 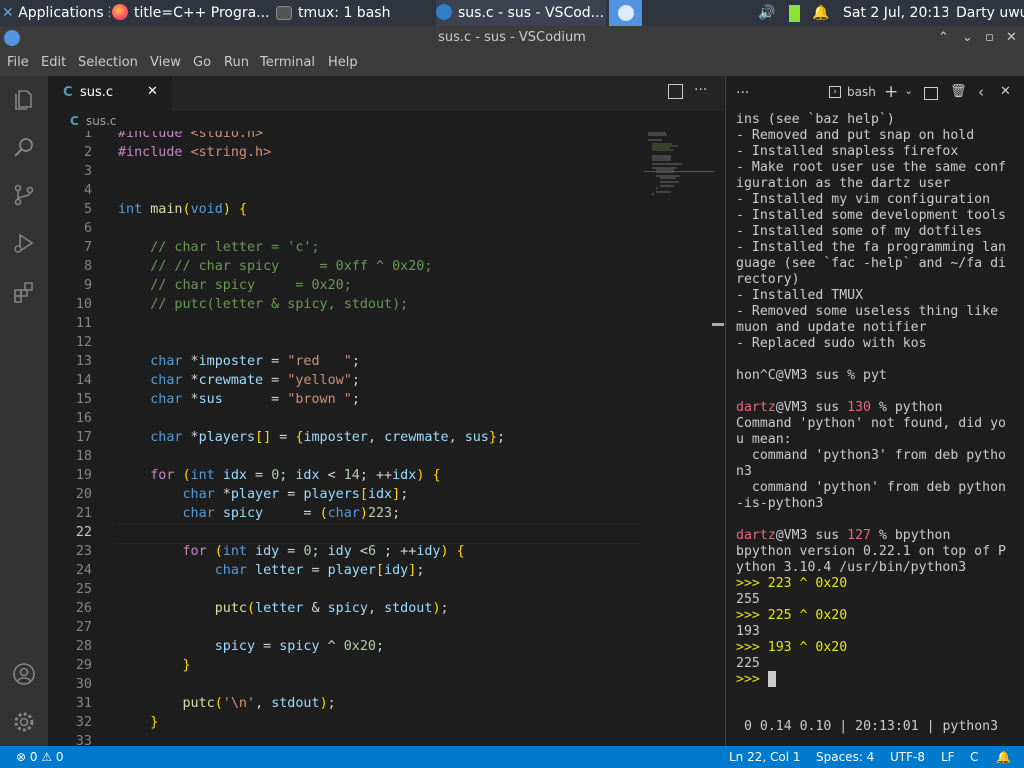 I want to click on line-number: 10, so click(x=83, y=304).